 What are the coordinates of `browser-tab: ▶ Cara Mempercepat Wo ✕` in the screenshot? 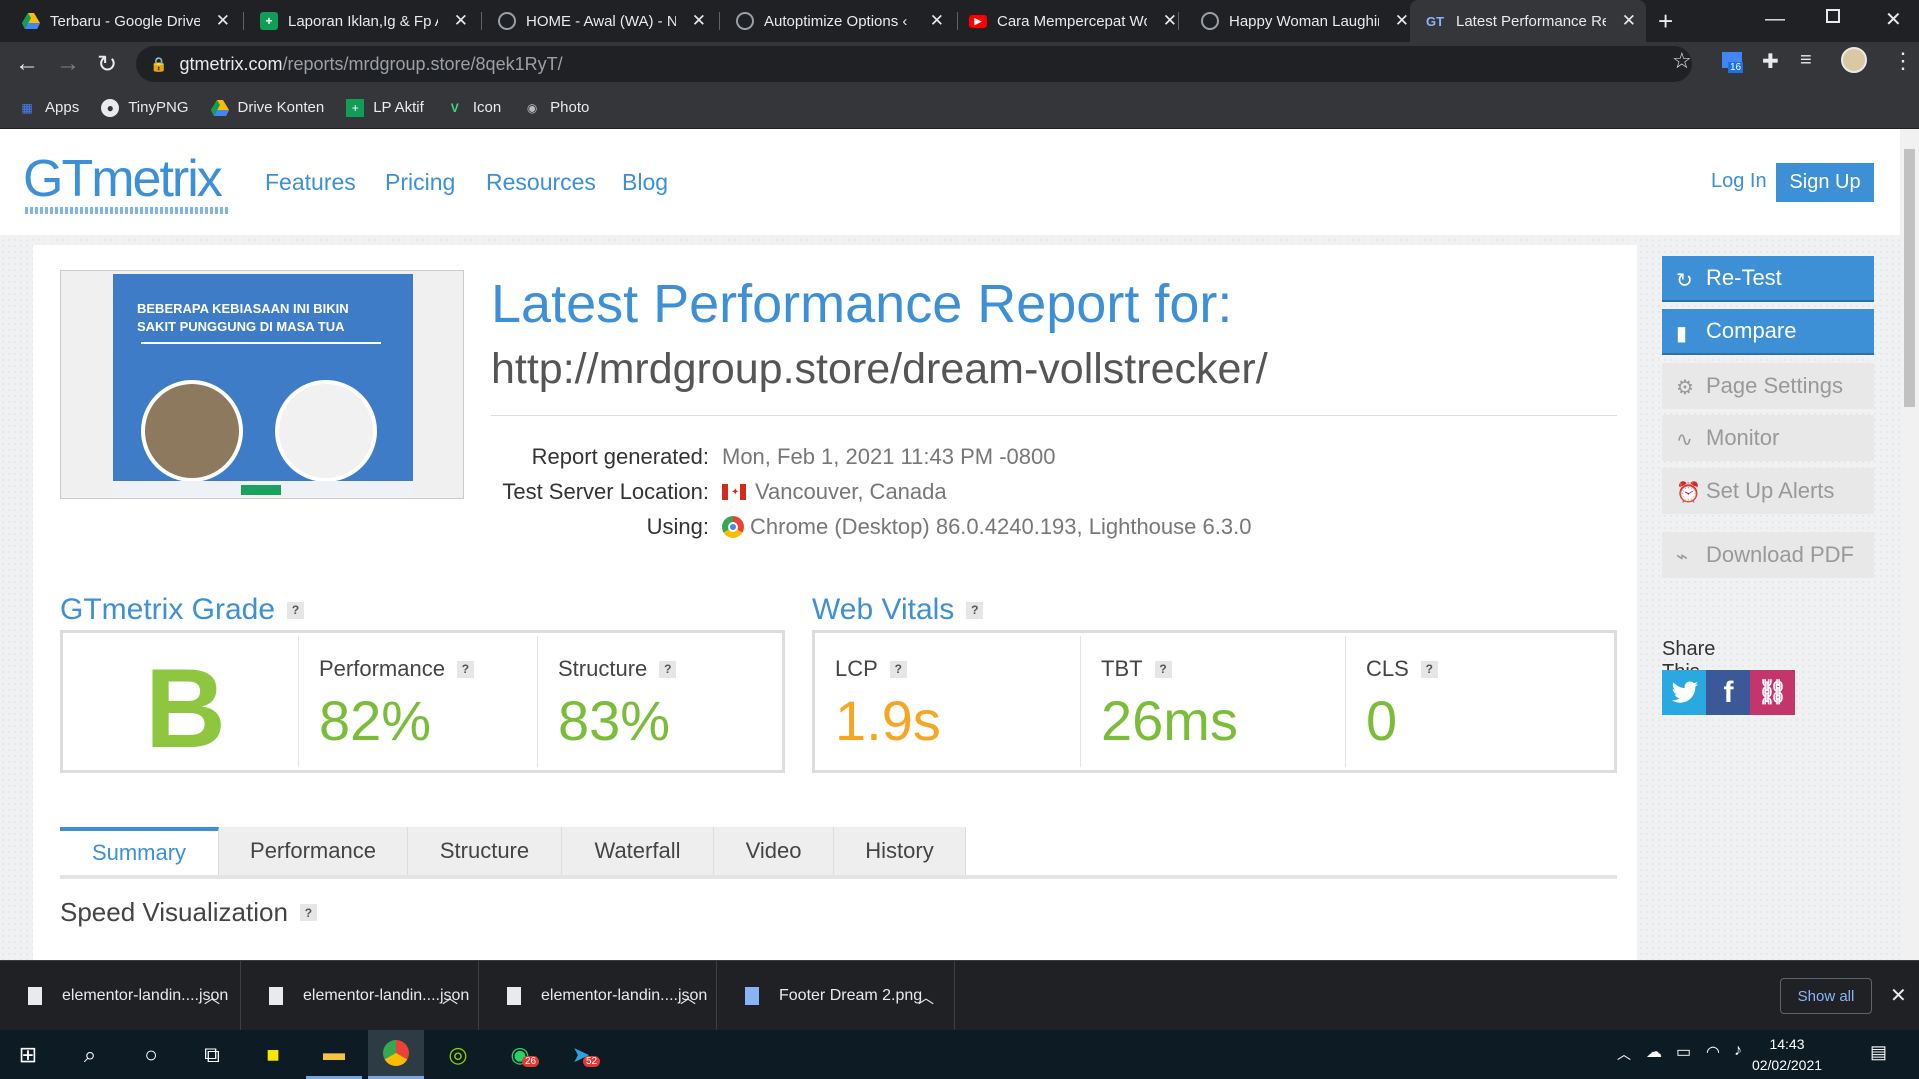 It's located at (1071, 21).